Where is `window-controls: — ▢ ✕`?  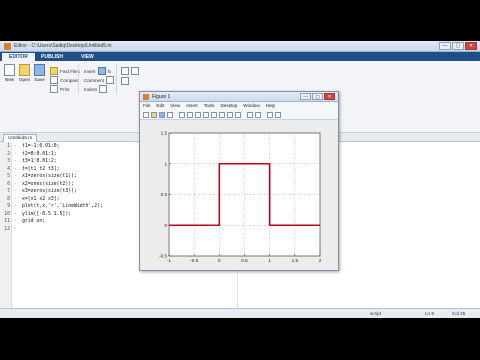
window-controls: — ▢ ✕ is located at coordinates (458, 46).